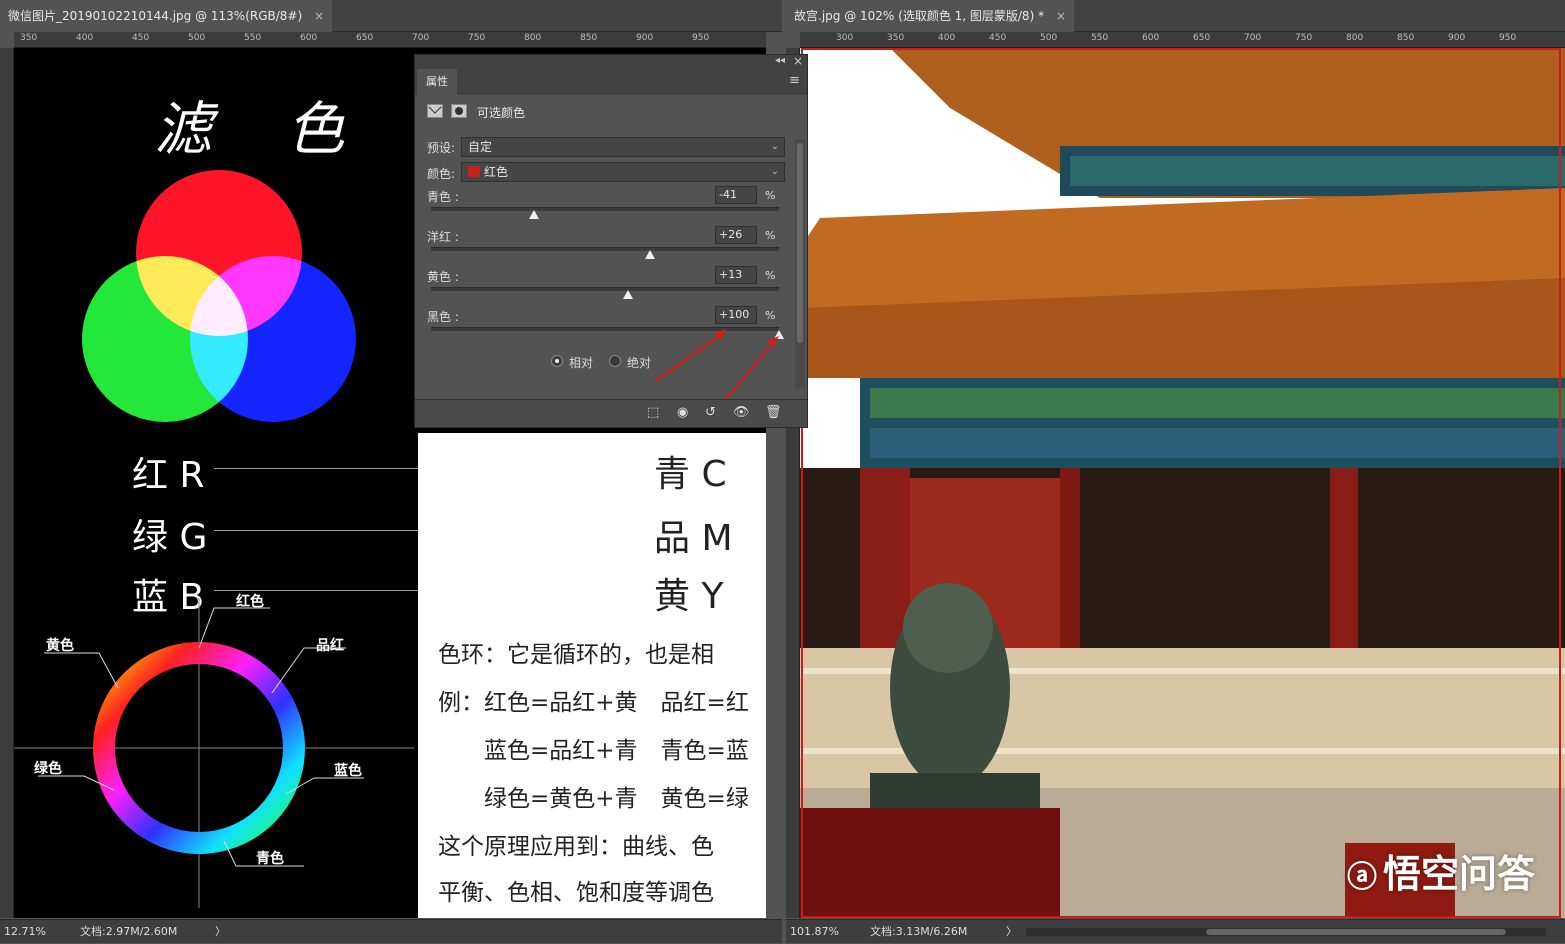  I want to click on right-statusbar: 101.87% 文档:3.13M/6.26M 〉, so click(1175, 931).